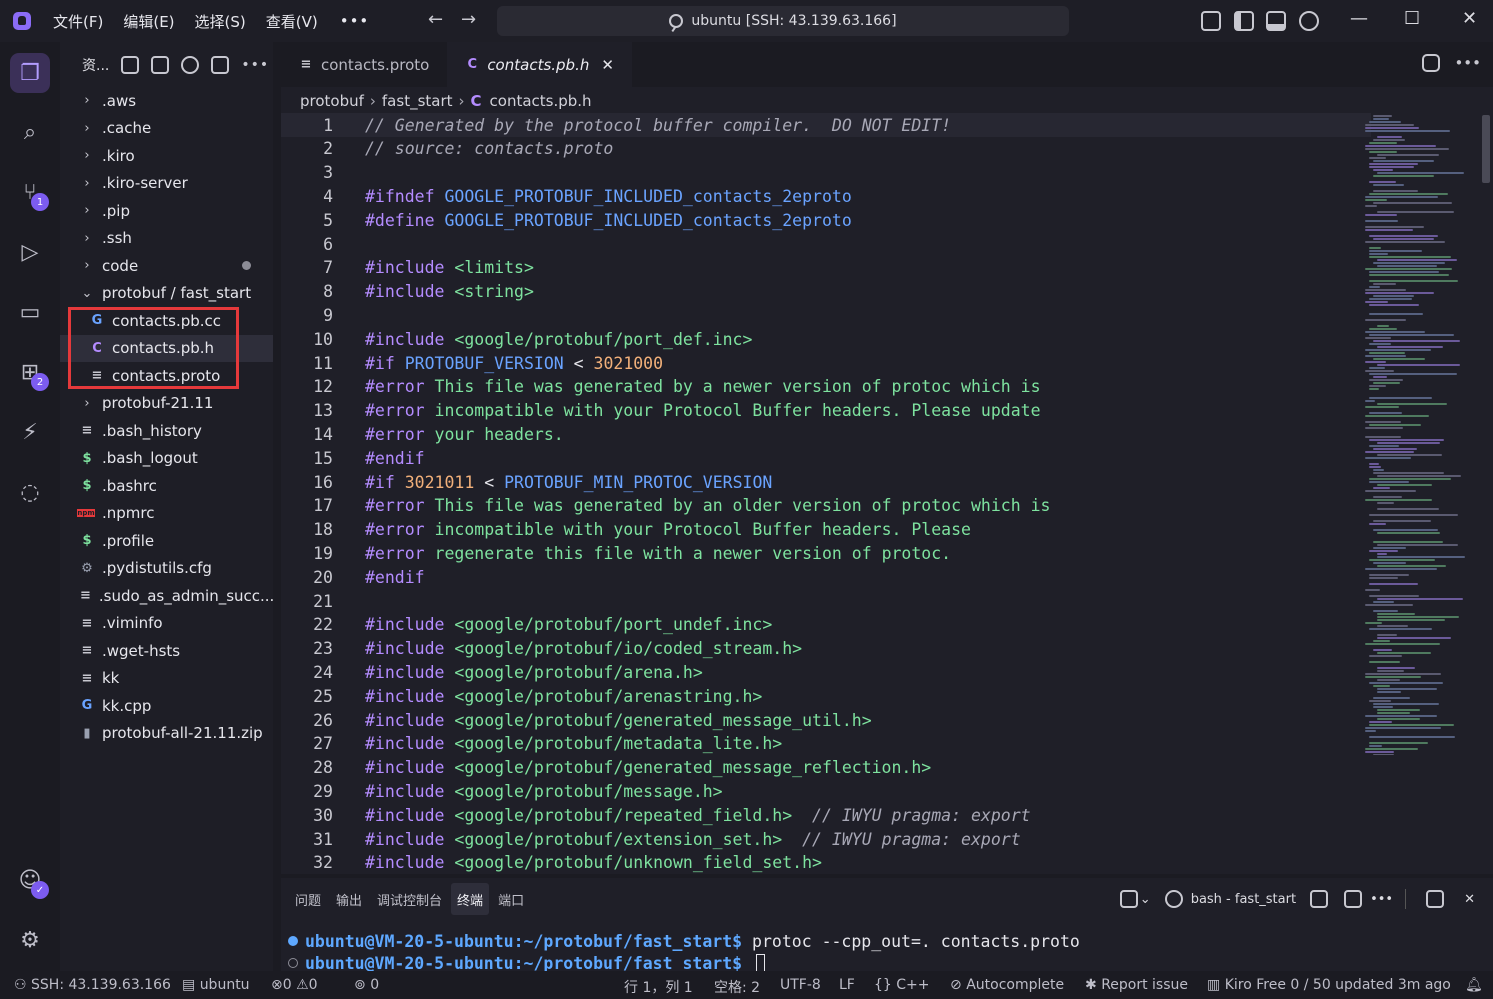 This screenshot has width=1493, height=999. Describe the element at coordinates (30, 880) in the screenshot. I see `account-icon: ☺ ✓` at that location.